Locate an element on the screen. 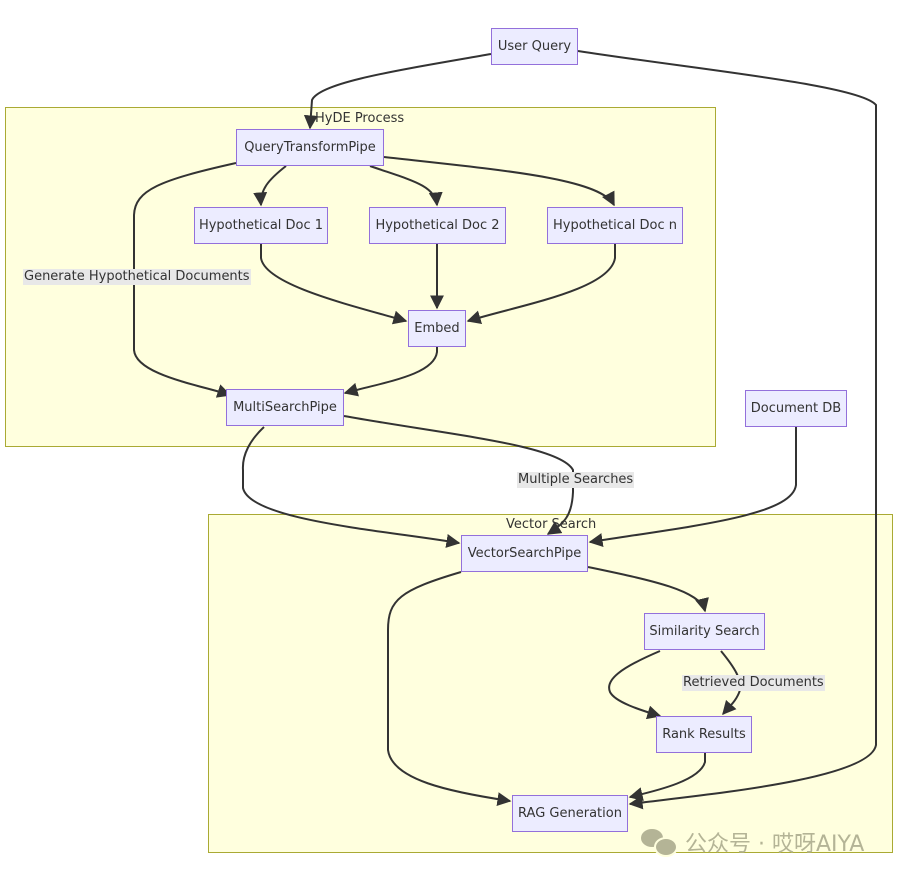  edge-vectorsearch-rag is located at coordinates (449, 689).